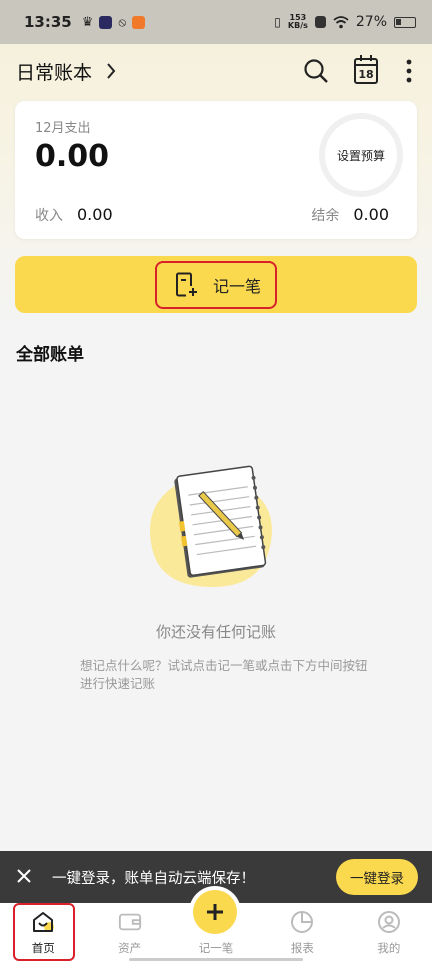 This screenshot has height=964, width=432. What do you see at coordinates (106, 22) in the screenshot?
I see `video-app-icon` at bounding box center [106, 22].